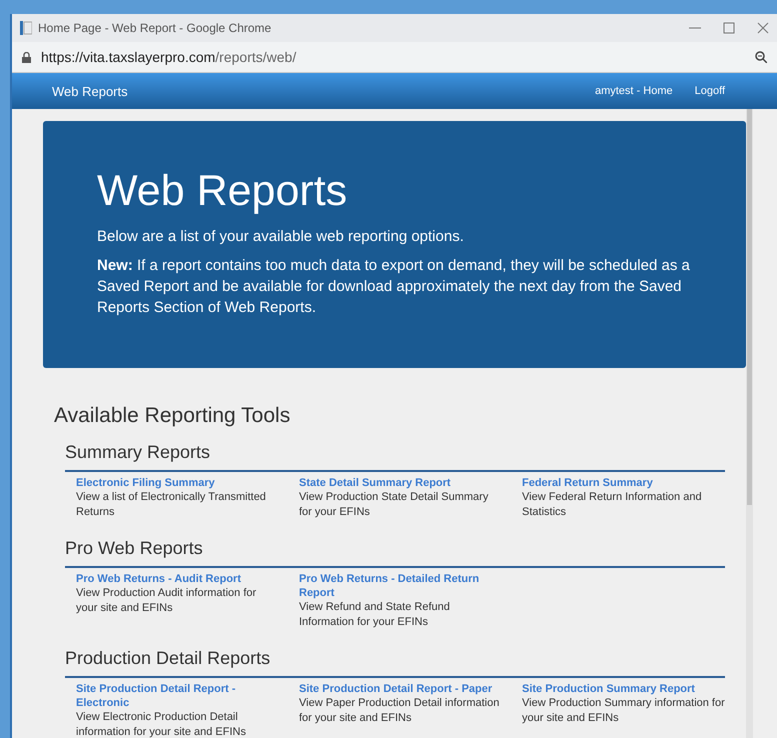  What do you see at coordinates (161, 724) in the screenshot?
I see `report-description: View Electronic Production Detail information for your site and EFINs` at bounding box center [161, 724].